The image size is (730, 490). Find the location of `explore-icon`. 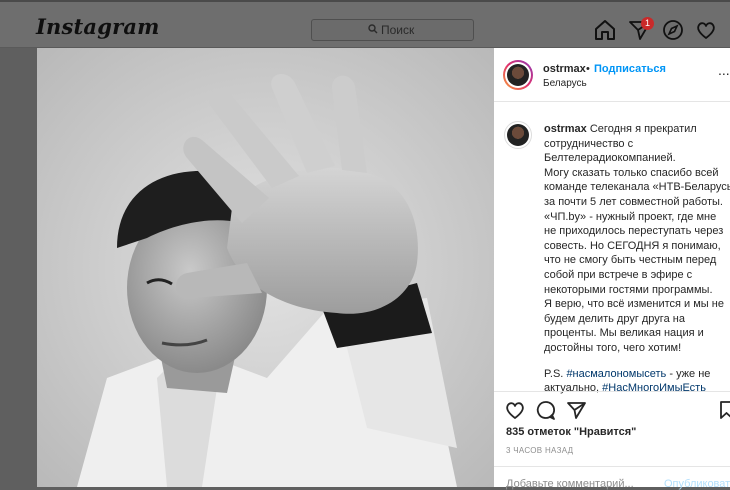

explore-icon is located at coordinates (673, 30).